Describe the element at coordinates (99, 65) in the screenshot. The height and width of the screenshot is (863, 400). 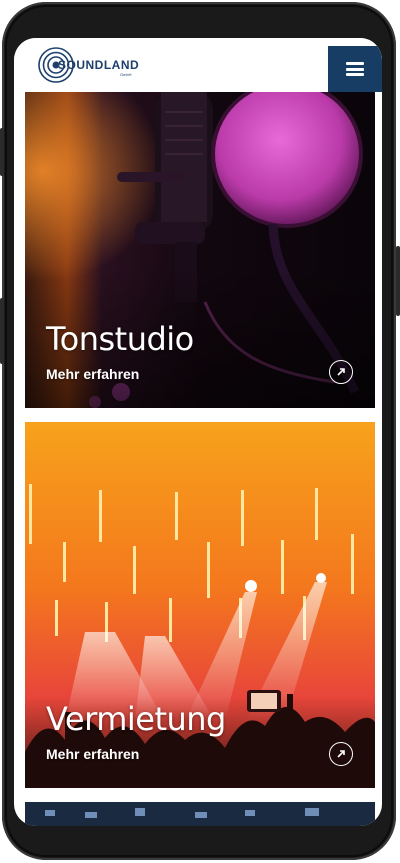
I see `logo-text: SOUNDLAND` at that location.